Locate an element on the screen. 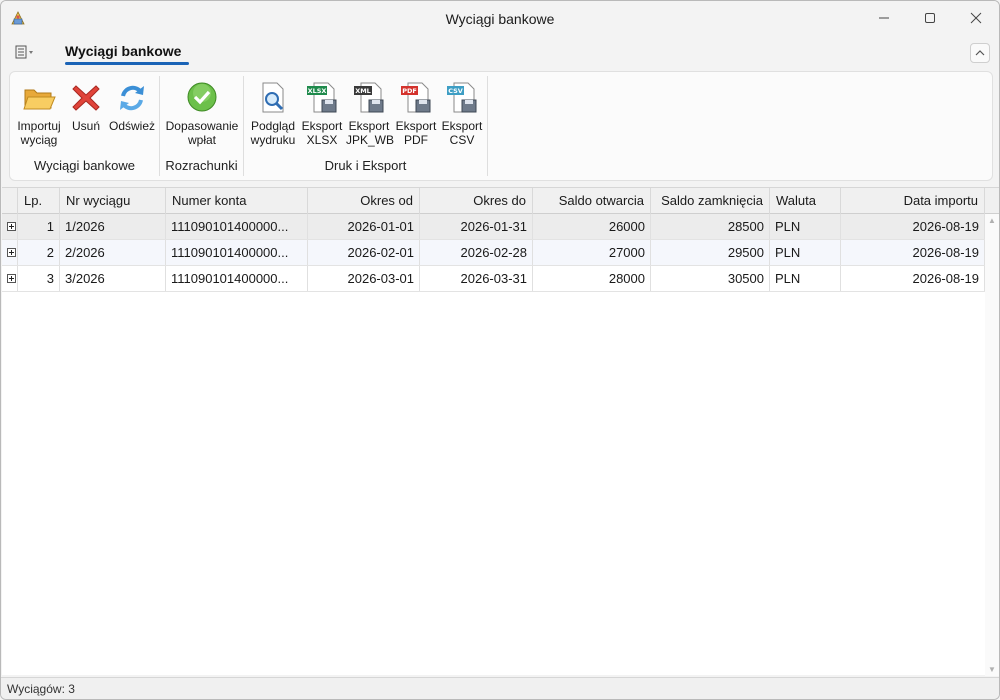  application-menu-icon is located at coordinates (26, 52).